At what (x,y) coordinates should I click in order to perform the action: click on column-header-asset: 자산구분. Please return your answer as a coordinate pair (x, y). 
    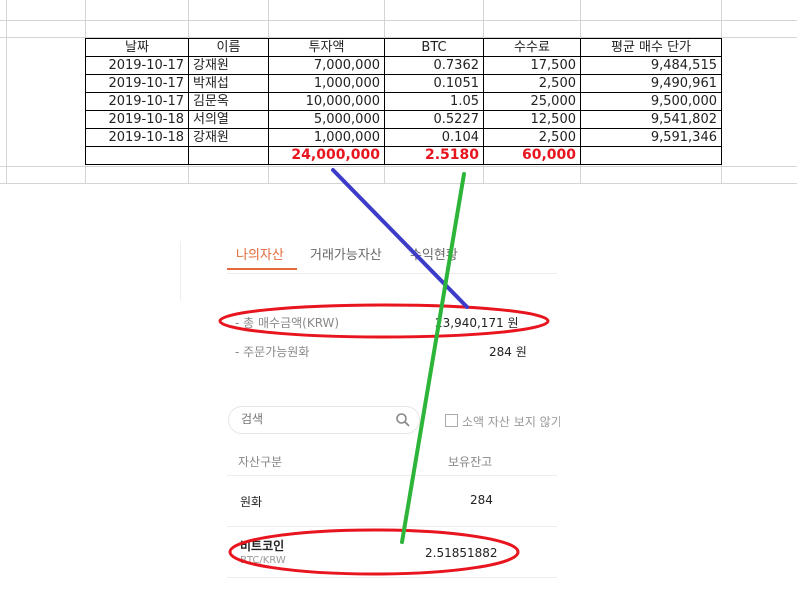
    Looking at the image, I should click on (260, 462).